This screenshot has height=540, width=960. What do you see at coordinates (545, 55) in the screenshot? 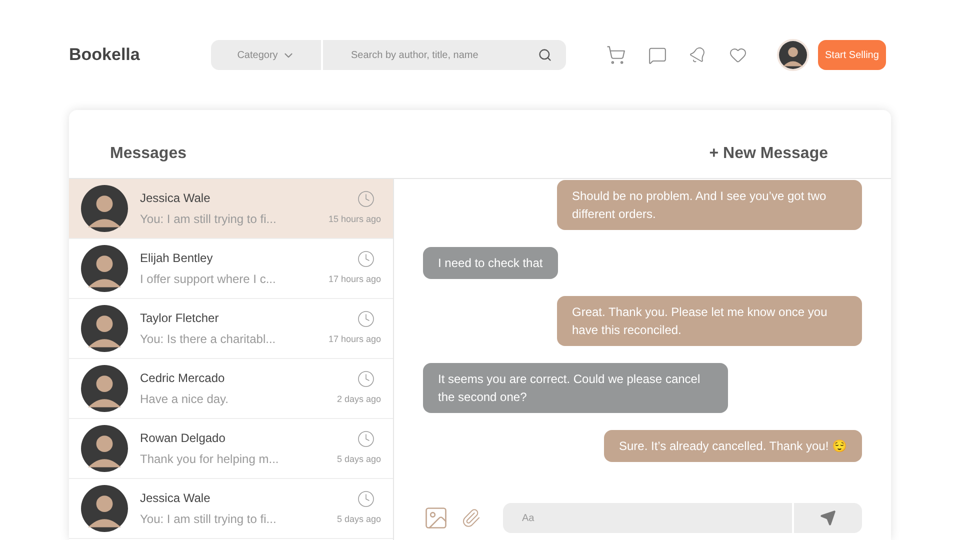
I see `search-icon` at bounding box center [545, 55].